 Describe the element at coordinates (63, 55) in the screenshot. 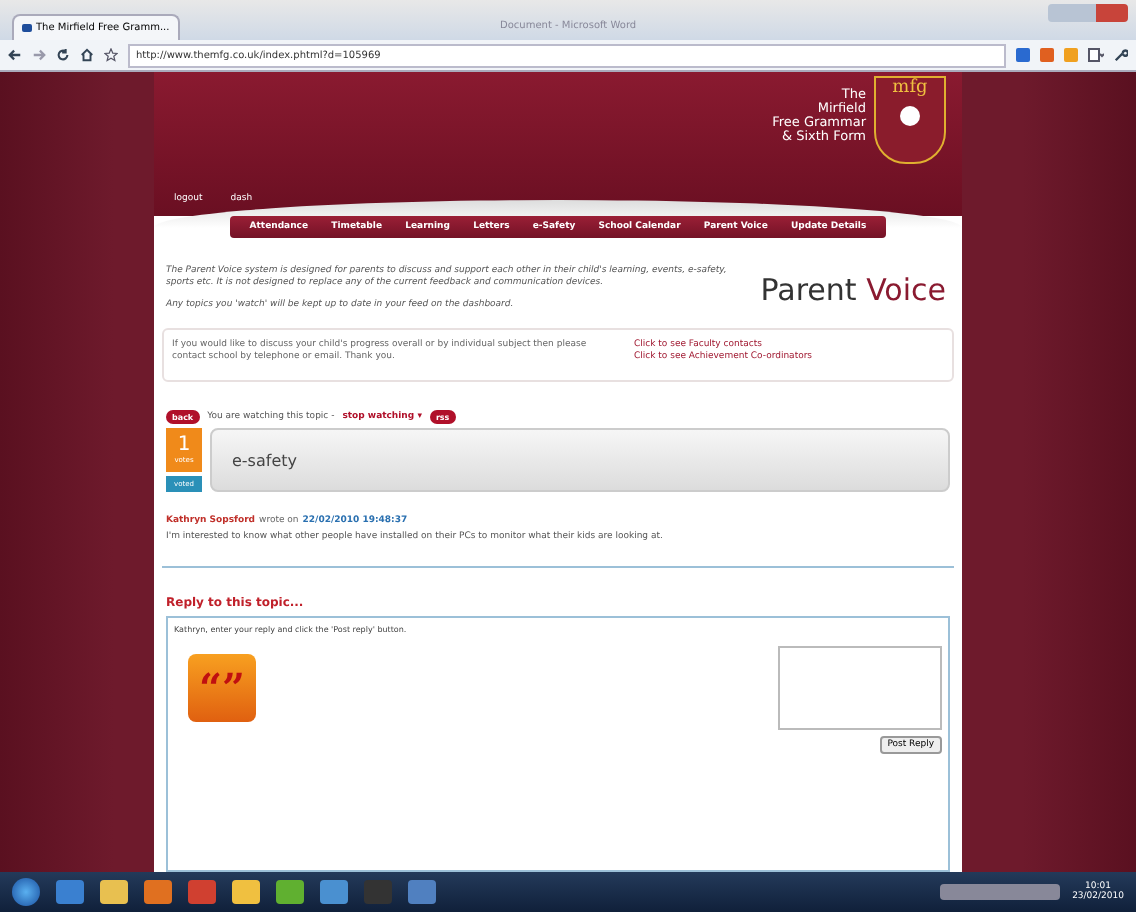

I see `reload-icon` at that location.